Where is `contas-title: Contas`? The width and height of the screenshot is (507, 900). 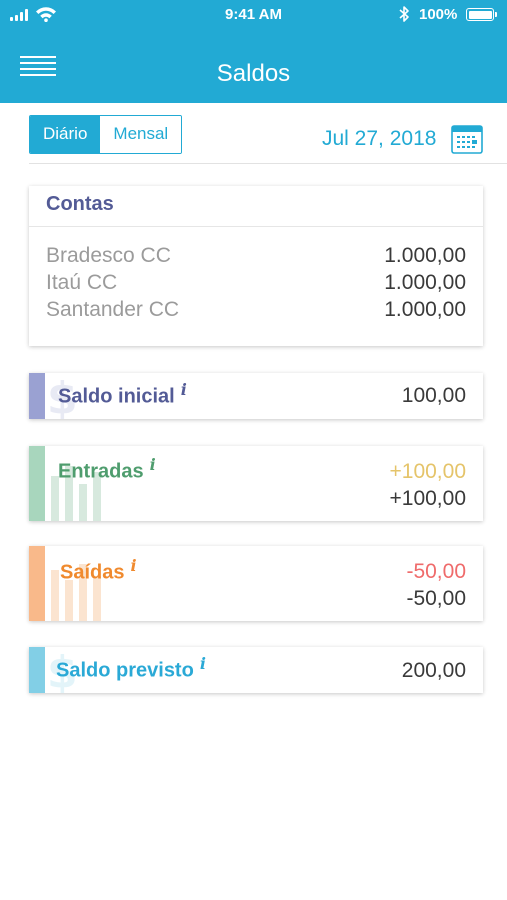
contas-title: Contas is located at coordinates (80, 204).